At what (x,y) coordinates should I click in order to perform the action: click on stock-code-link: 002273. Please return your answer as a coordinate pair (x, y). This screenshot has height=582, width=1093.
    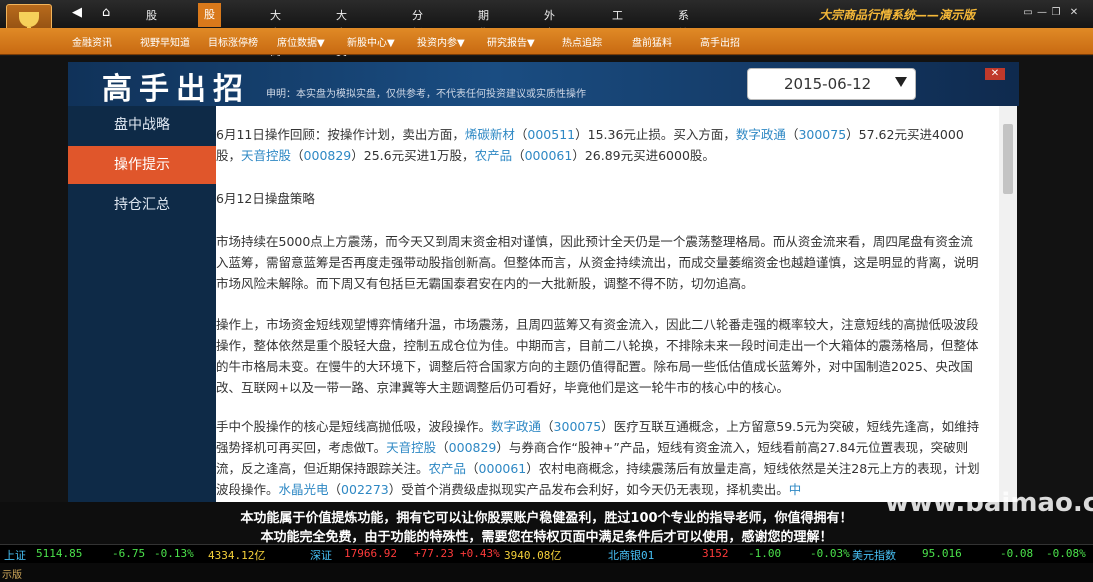
    Looking at the image, I should click on (365, 489).